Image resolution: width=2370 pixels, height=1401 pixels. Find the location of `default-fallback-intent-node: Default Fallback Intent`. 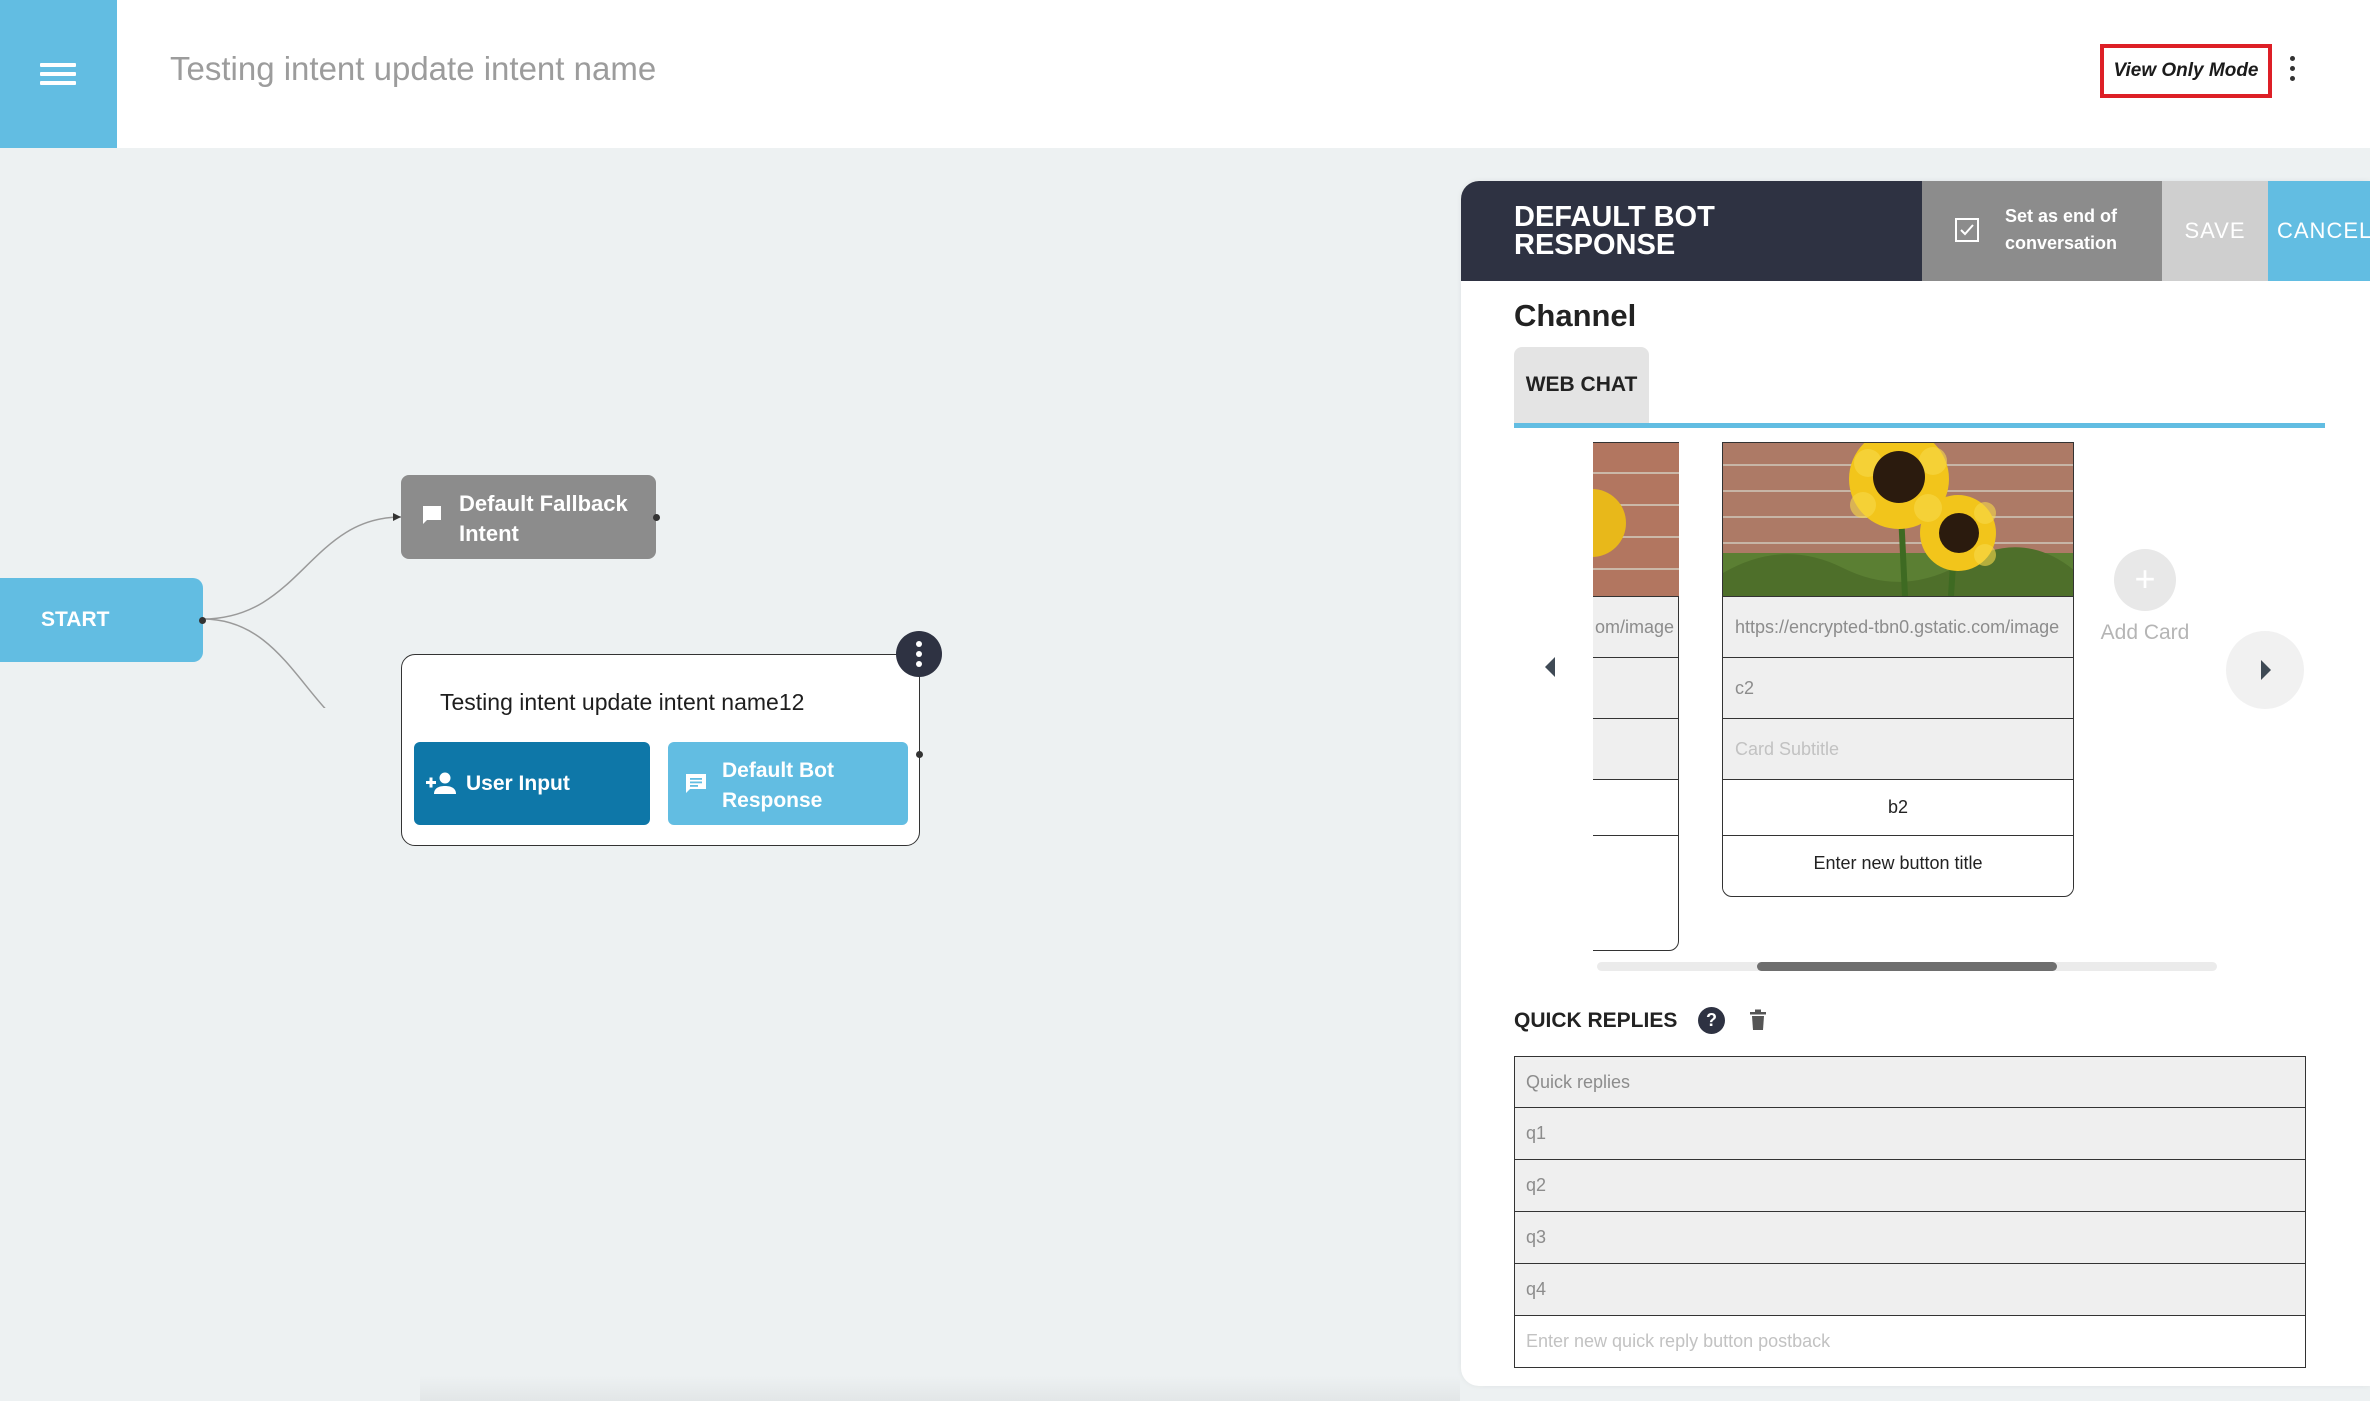

default-fallback-intent-node: Default Fallback Intent is located at coordinates (528, 517).